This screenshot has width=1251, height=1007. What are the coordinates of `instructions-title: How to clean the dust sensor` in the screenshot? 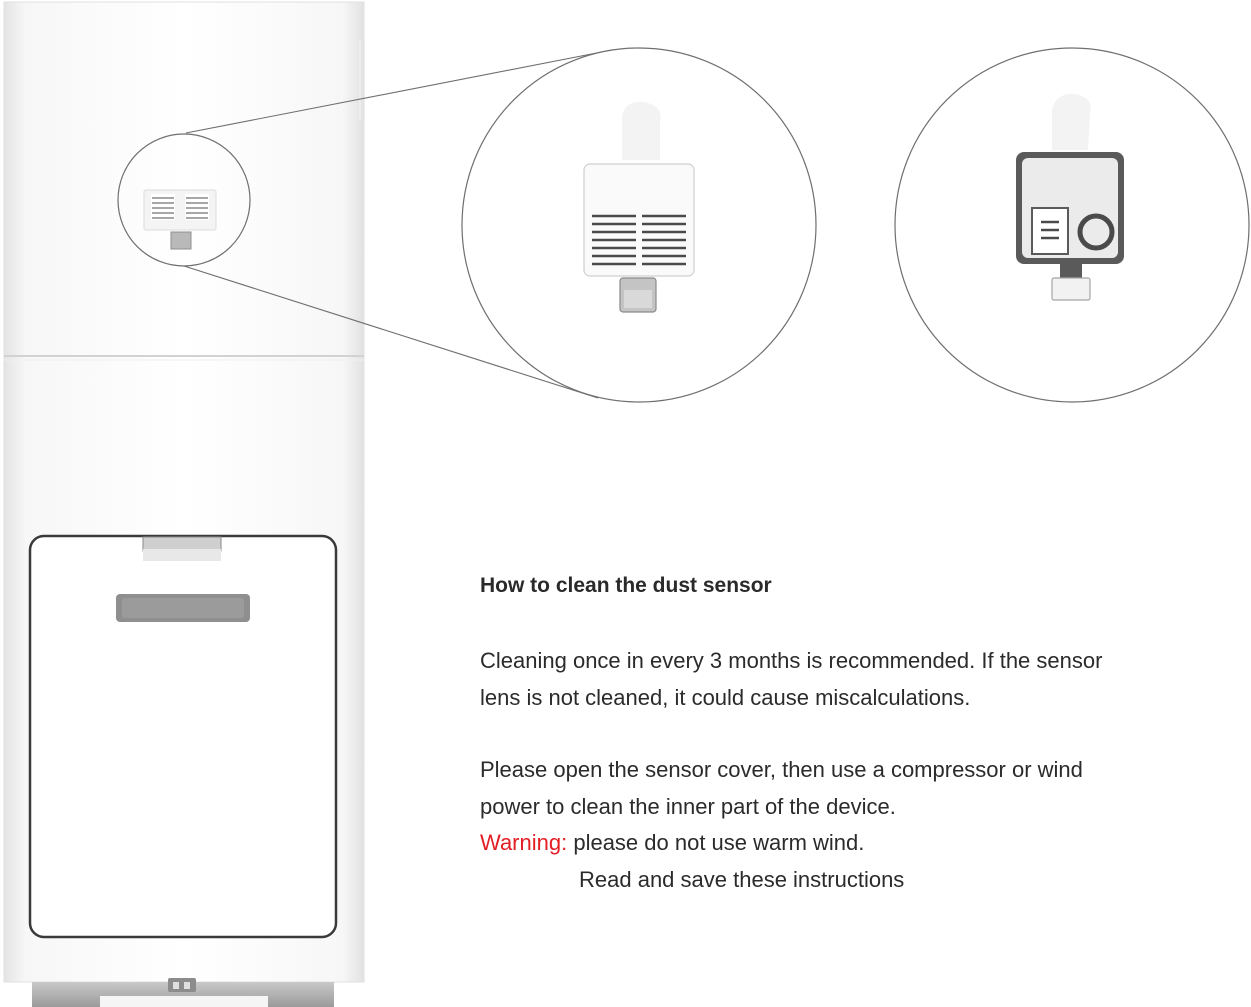 It's located at (626, 585).